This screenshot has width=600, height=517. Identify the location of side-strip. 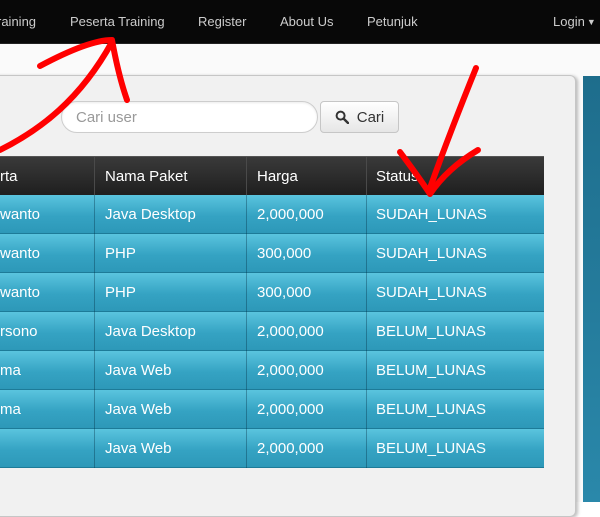
(591, 289).